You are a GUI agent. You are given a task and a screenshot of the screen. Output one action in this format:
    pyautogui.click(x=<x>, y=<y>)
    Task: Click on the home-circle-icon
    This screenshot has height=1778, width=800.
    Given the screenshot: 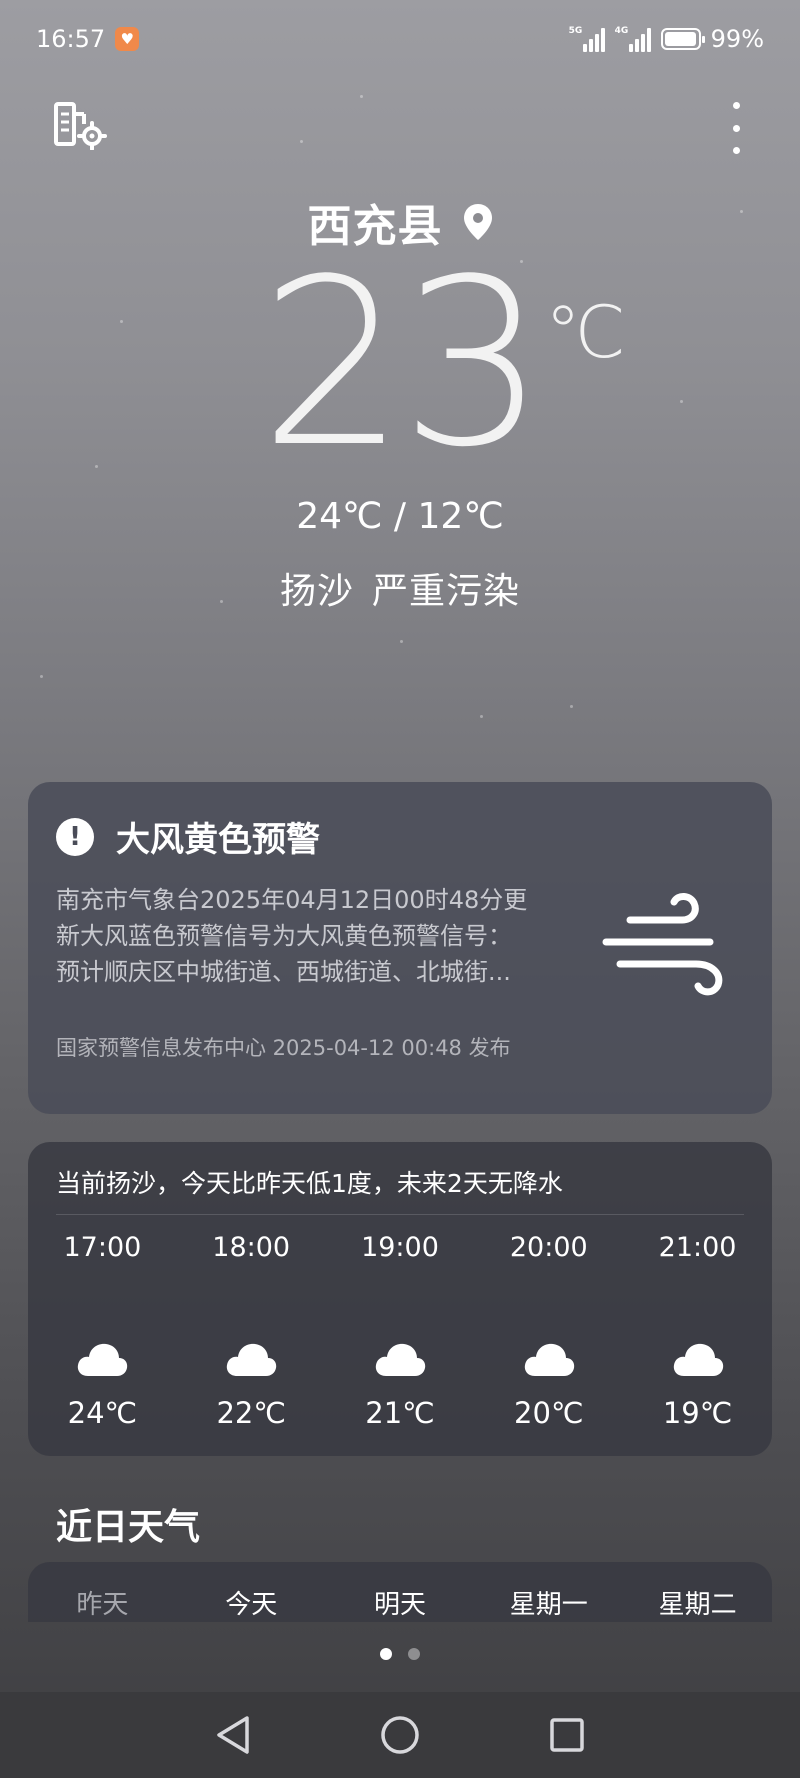 What is the action you would take?
    pyautogui.click(x=400, y=1735)
    